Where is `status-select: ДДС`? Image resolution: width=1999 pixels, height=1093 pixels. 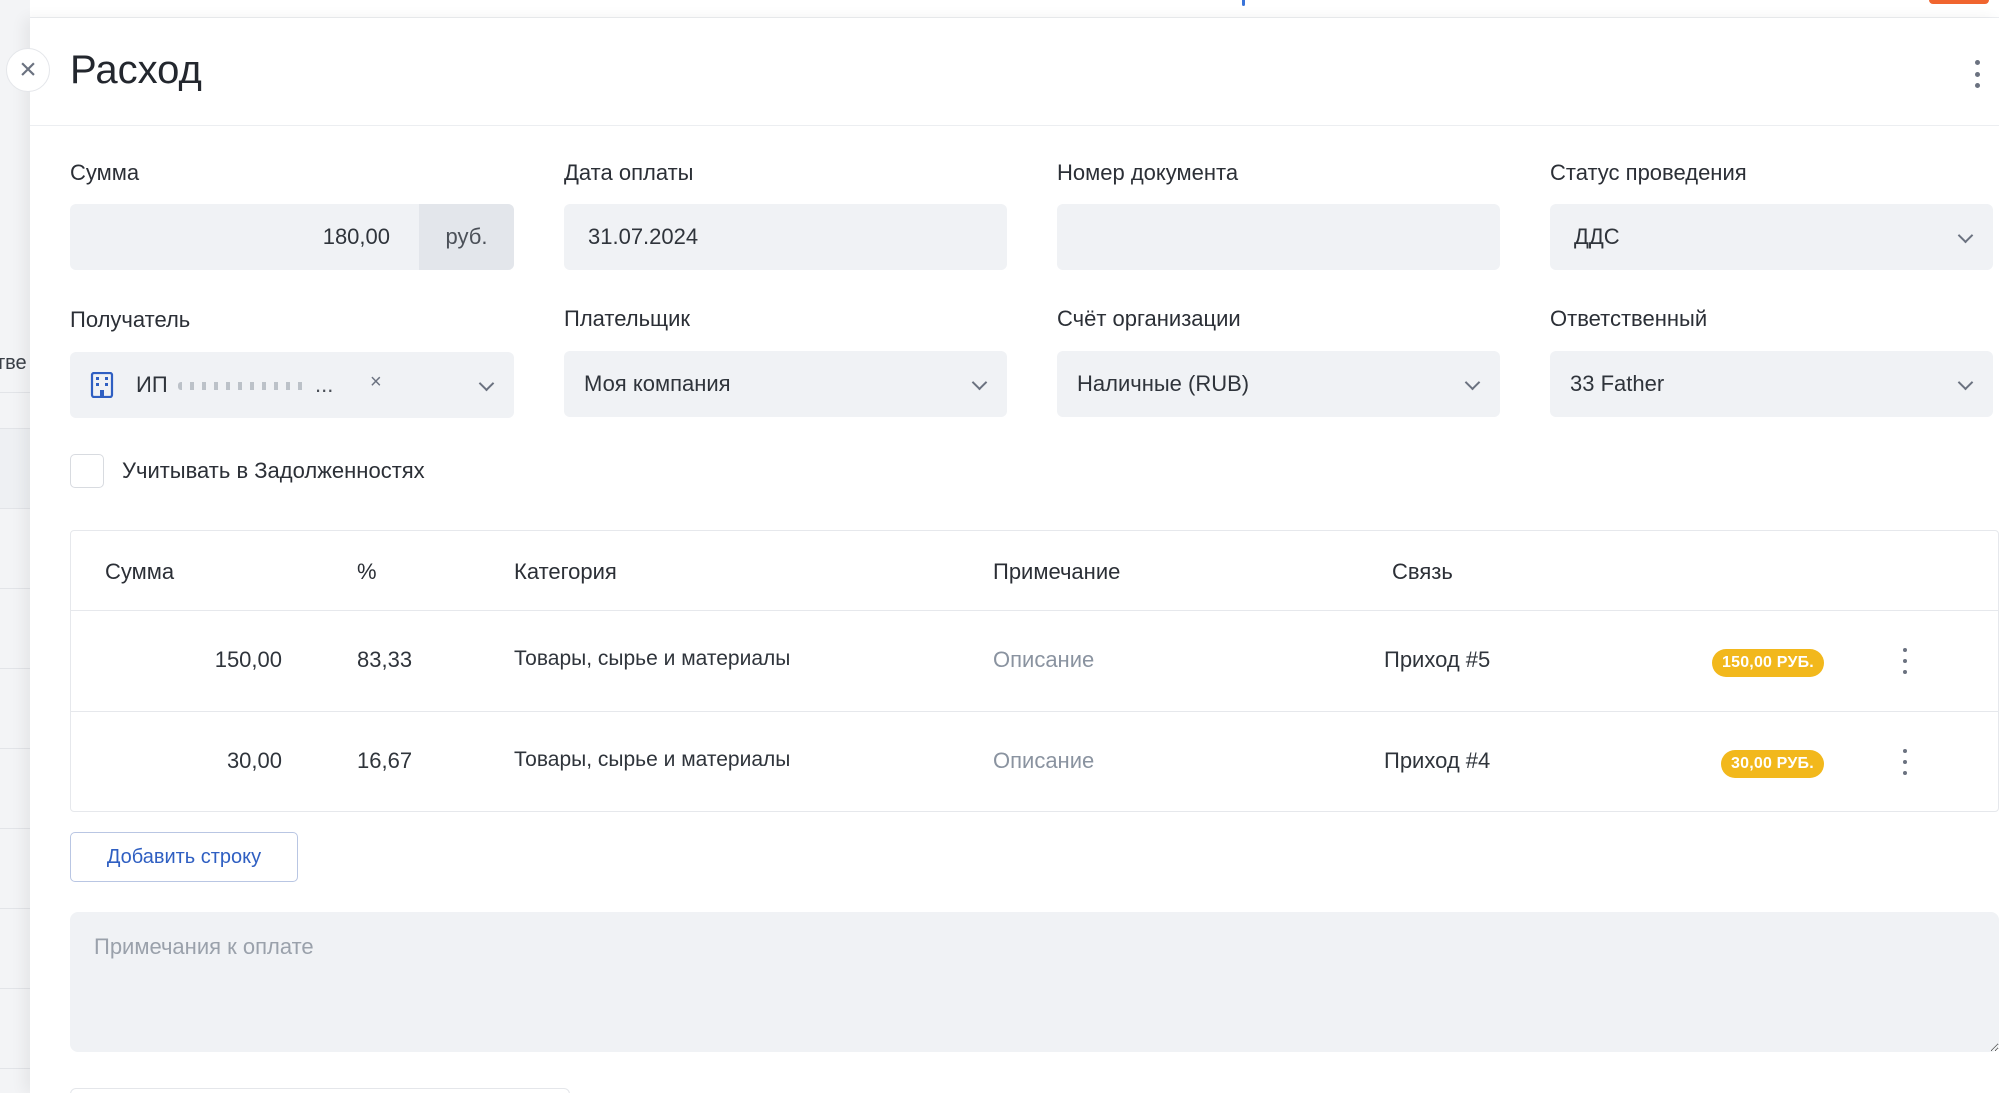 status-select: ДДС is located at coordinates (1771, 237).